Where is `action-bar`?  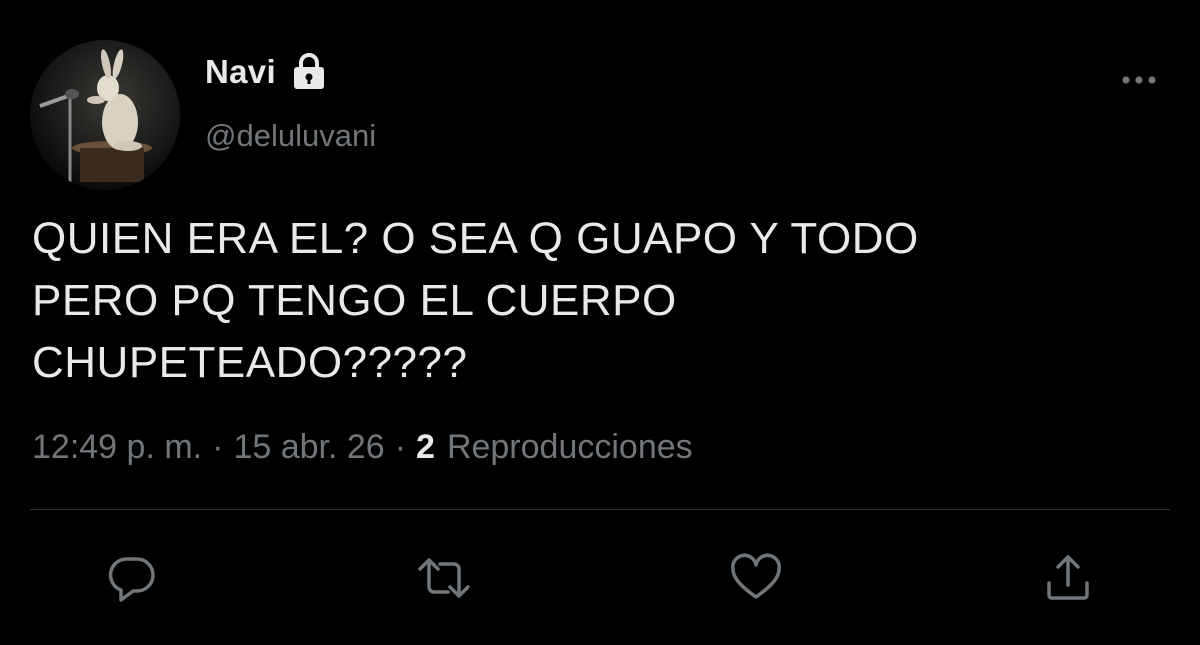 action-bar is located at coordinates (600, 578).